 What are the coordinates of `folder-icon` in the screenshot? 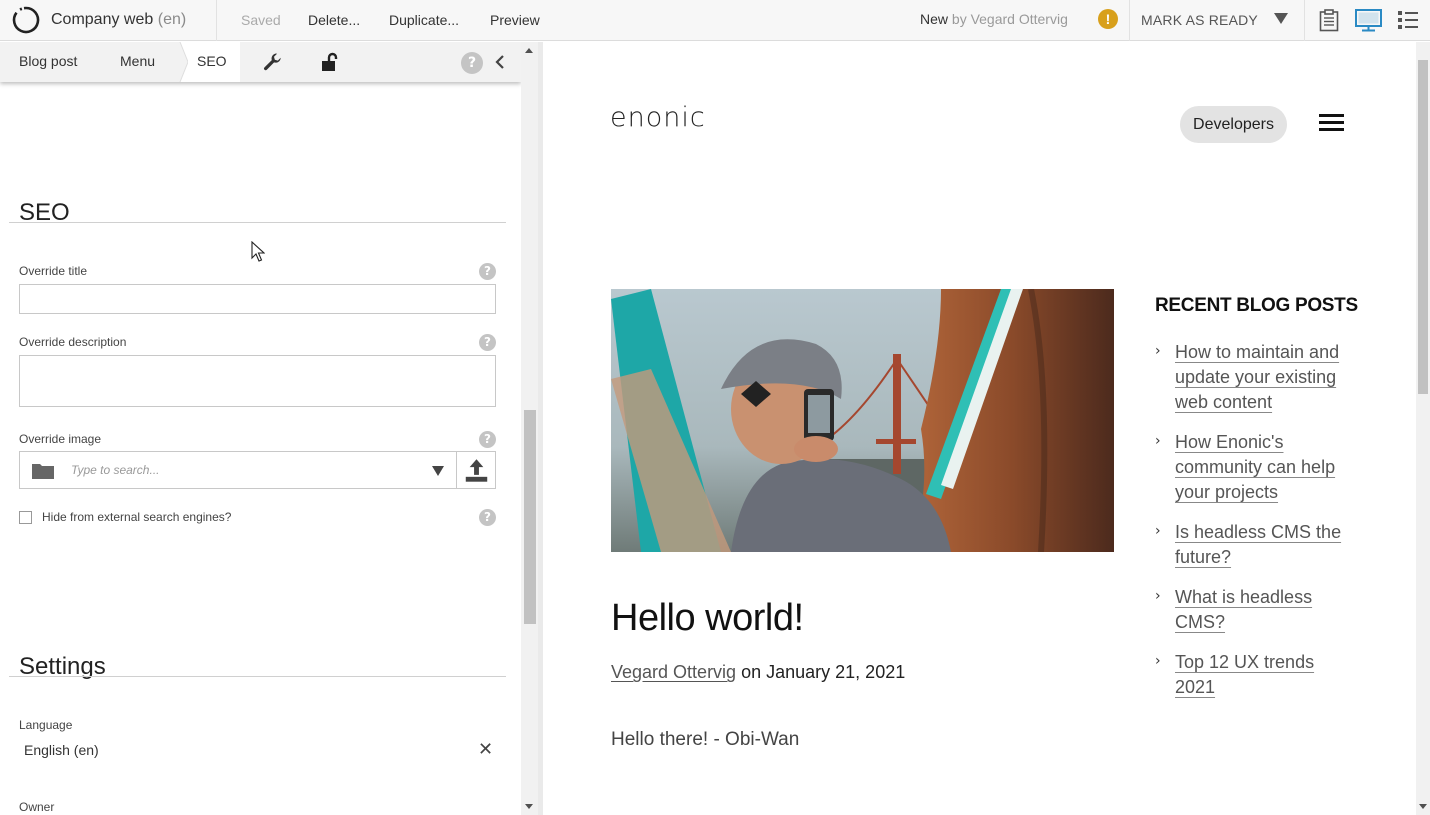 It's located at (43, 471).